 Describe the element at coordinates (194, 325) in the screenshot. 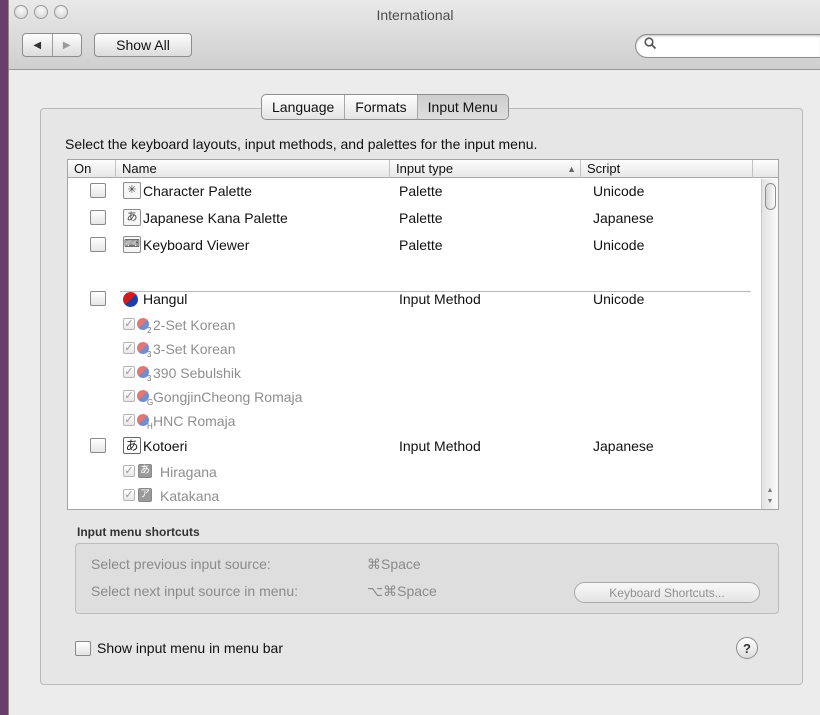

I see `source-name: 2-Set Korean` at that location.